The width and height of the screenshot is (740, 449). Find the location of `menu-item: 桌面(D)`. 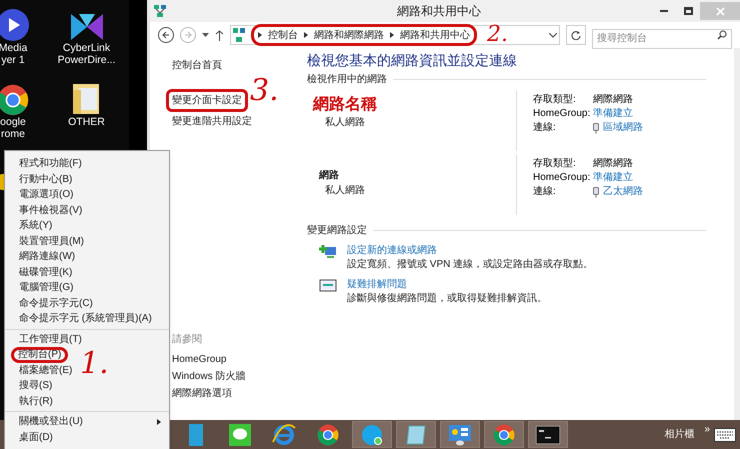

menu-item: 桌面(D) is located at coordinates (36, 437).